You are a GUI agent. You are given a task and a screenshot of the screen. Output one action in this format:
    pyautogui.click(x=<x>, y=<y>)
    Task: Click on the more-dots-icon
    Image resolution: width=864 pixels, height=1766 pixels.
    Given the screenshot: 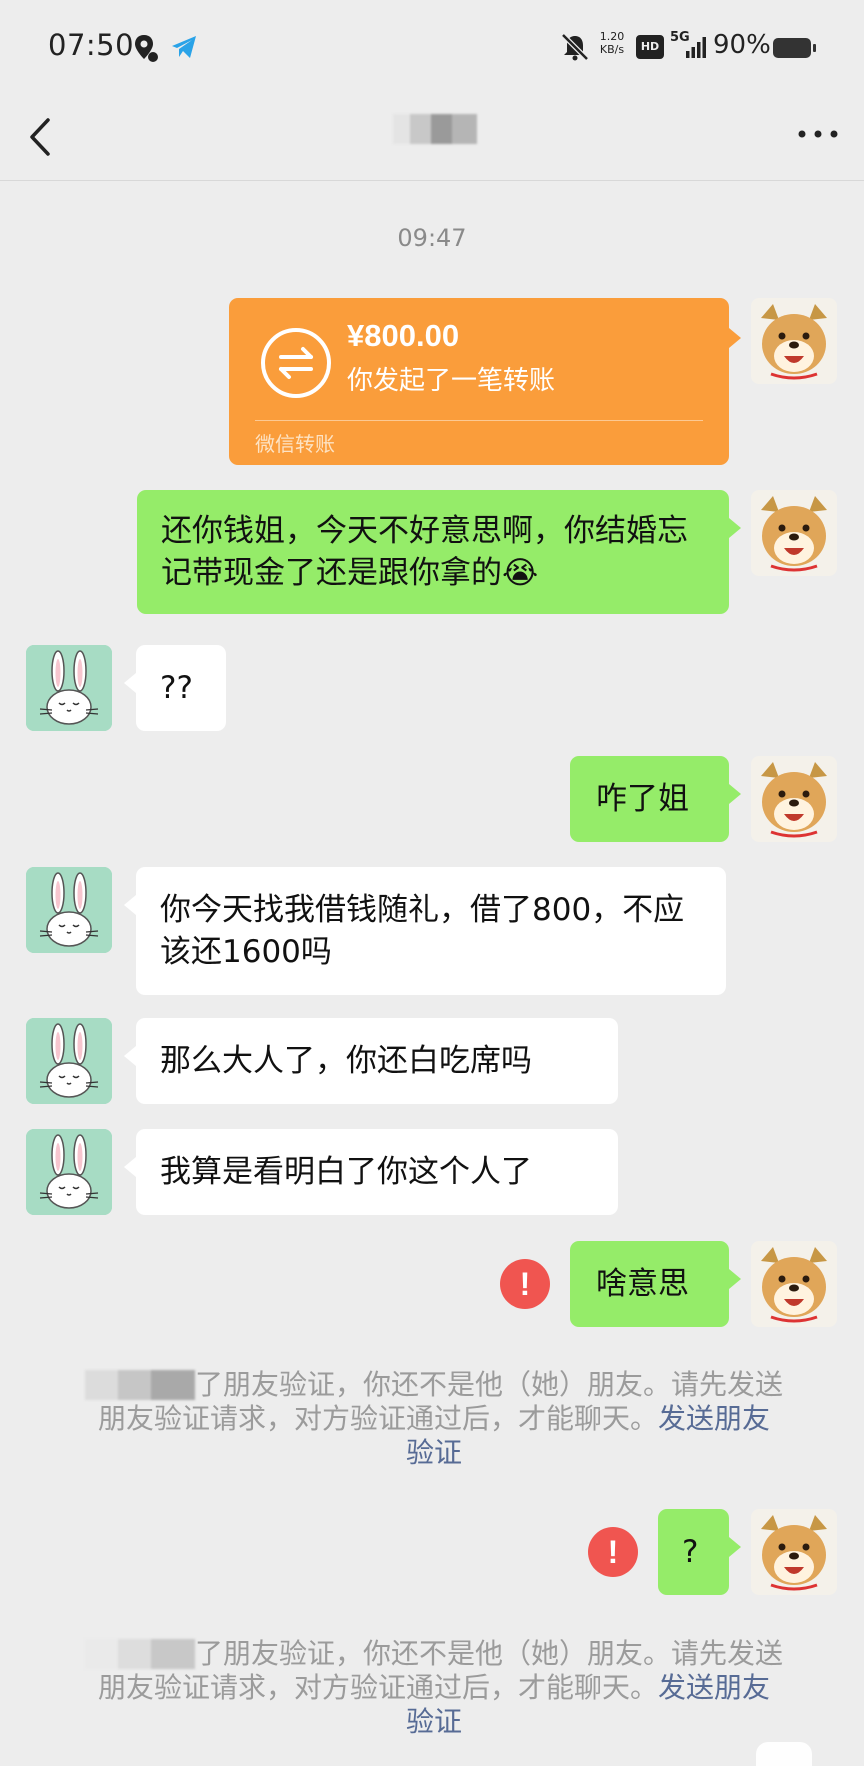 What is the action you would take?
    pyautogui.click(x=818, y=134)
    